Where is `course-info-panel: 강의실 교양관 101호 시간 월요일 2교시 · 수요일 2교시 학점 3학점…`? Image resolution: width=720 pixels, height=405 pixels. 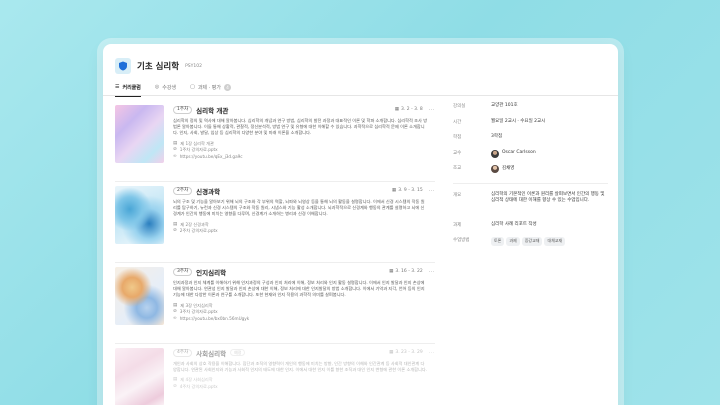
course-info-panel: 강의실 교양관 101호 시간 월요일 2교시 · 수요일 2교시 학점 3학점… is located at coordinates (530, 176).